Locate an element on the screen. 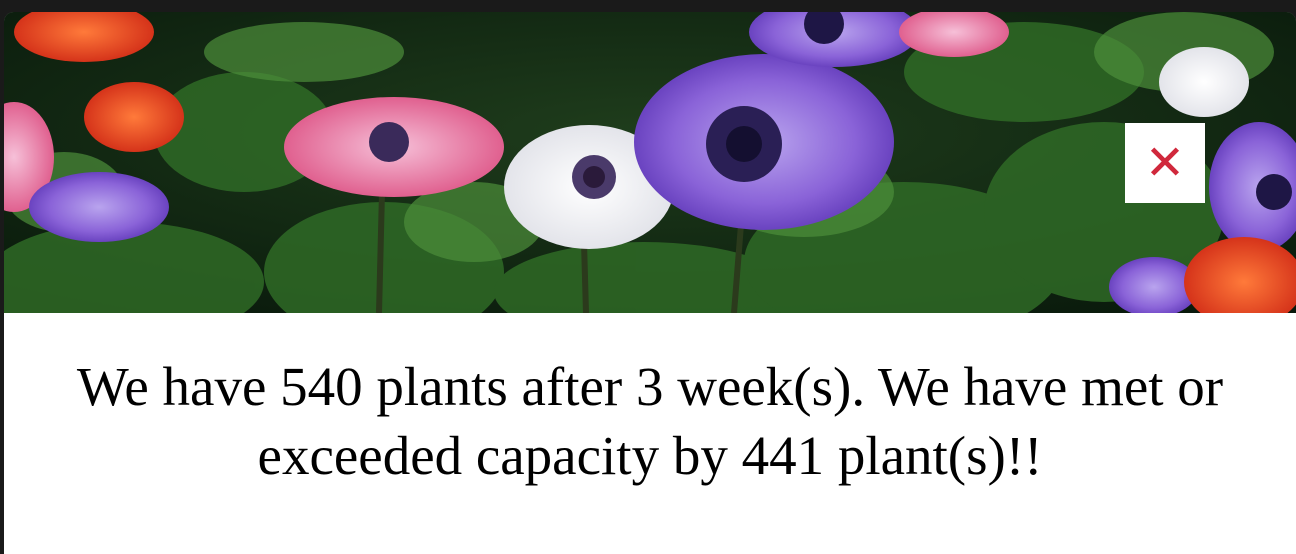  close-button: ✕ is located at coordinates (1165, 163).